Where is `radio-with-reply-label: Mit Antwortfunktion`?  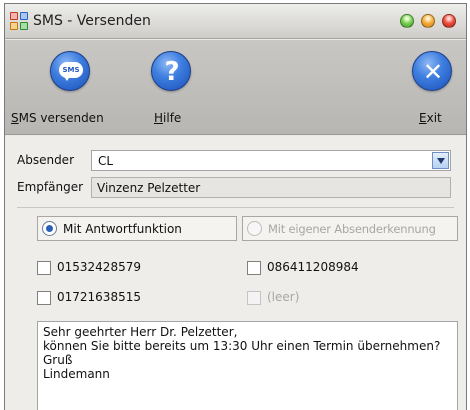 radio-with-reply-label: Mit Antwortfunktion is located at coordinates (122, 229).